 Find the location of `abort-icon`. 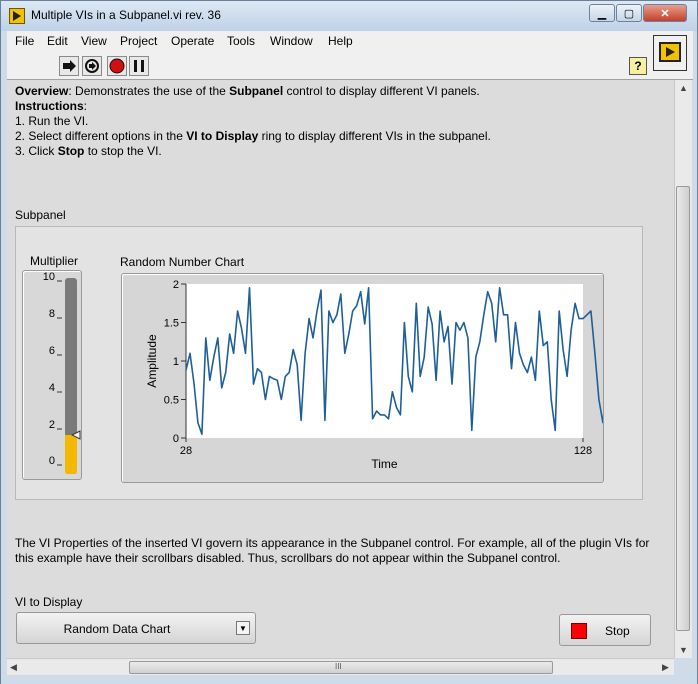

abort-icon is located at coordinates (117, 66).